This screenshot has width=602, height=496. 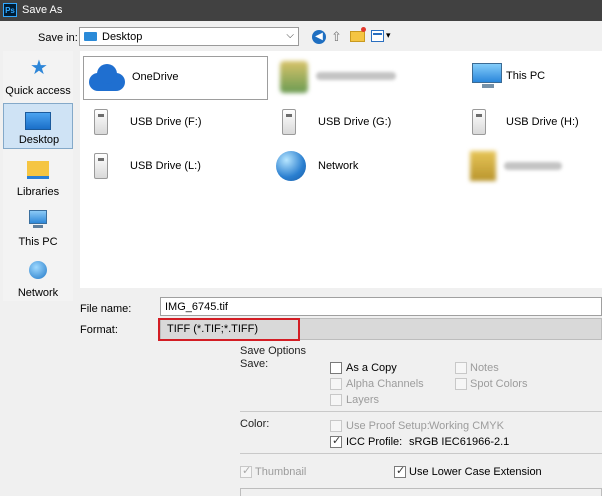 I want to click on sidebar-item-label: Quick access, so click(x=38, y=91).